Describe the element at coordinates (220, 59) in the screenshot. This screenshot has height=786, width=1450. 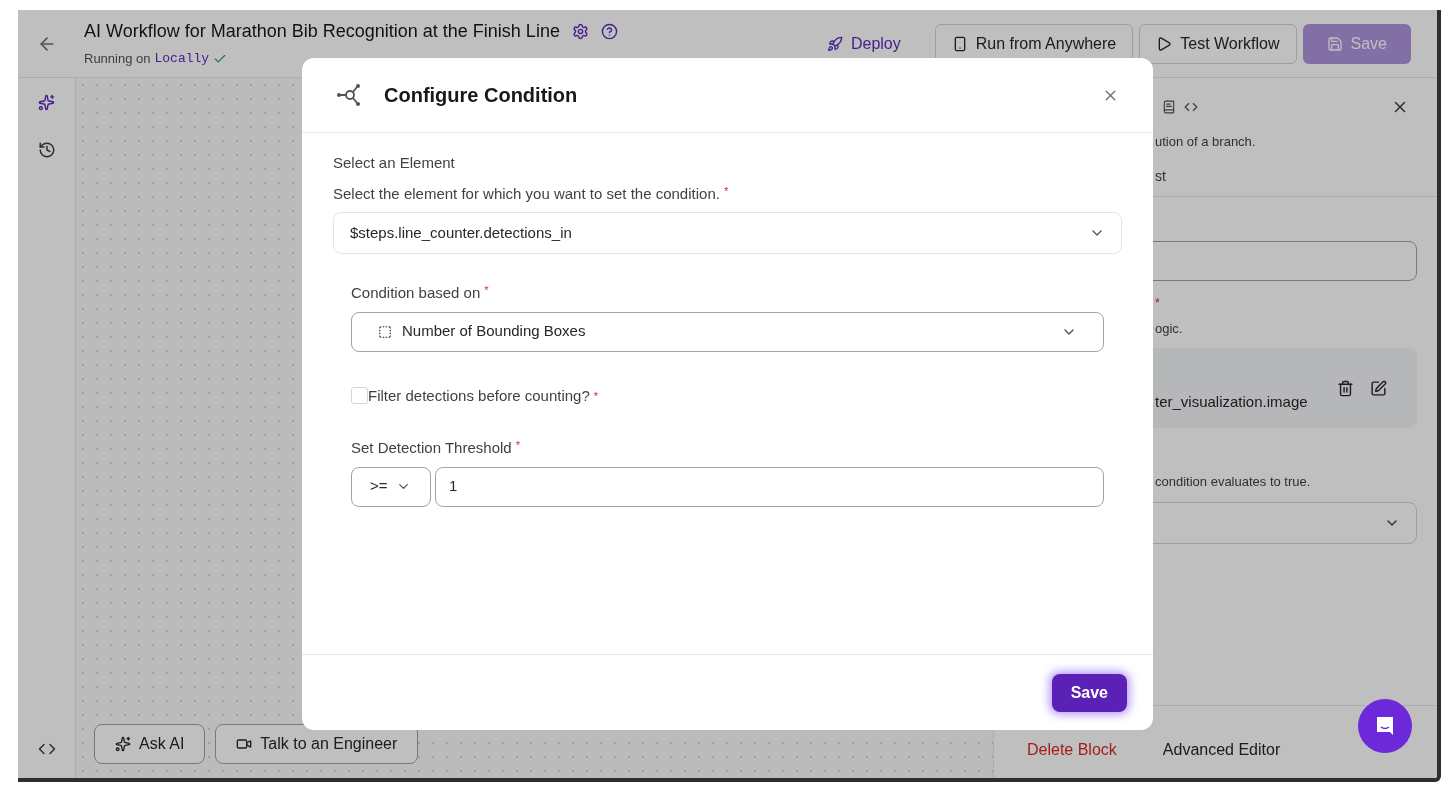
I see `check-icon` at that location.